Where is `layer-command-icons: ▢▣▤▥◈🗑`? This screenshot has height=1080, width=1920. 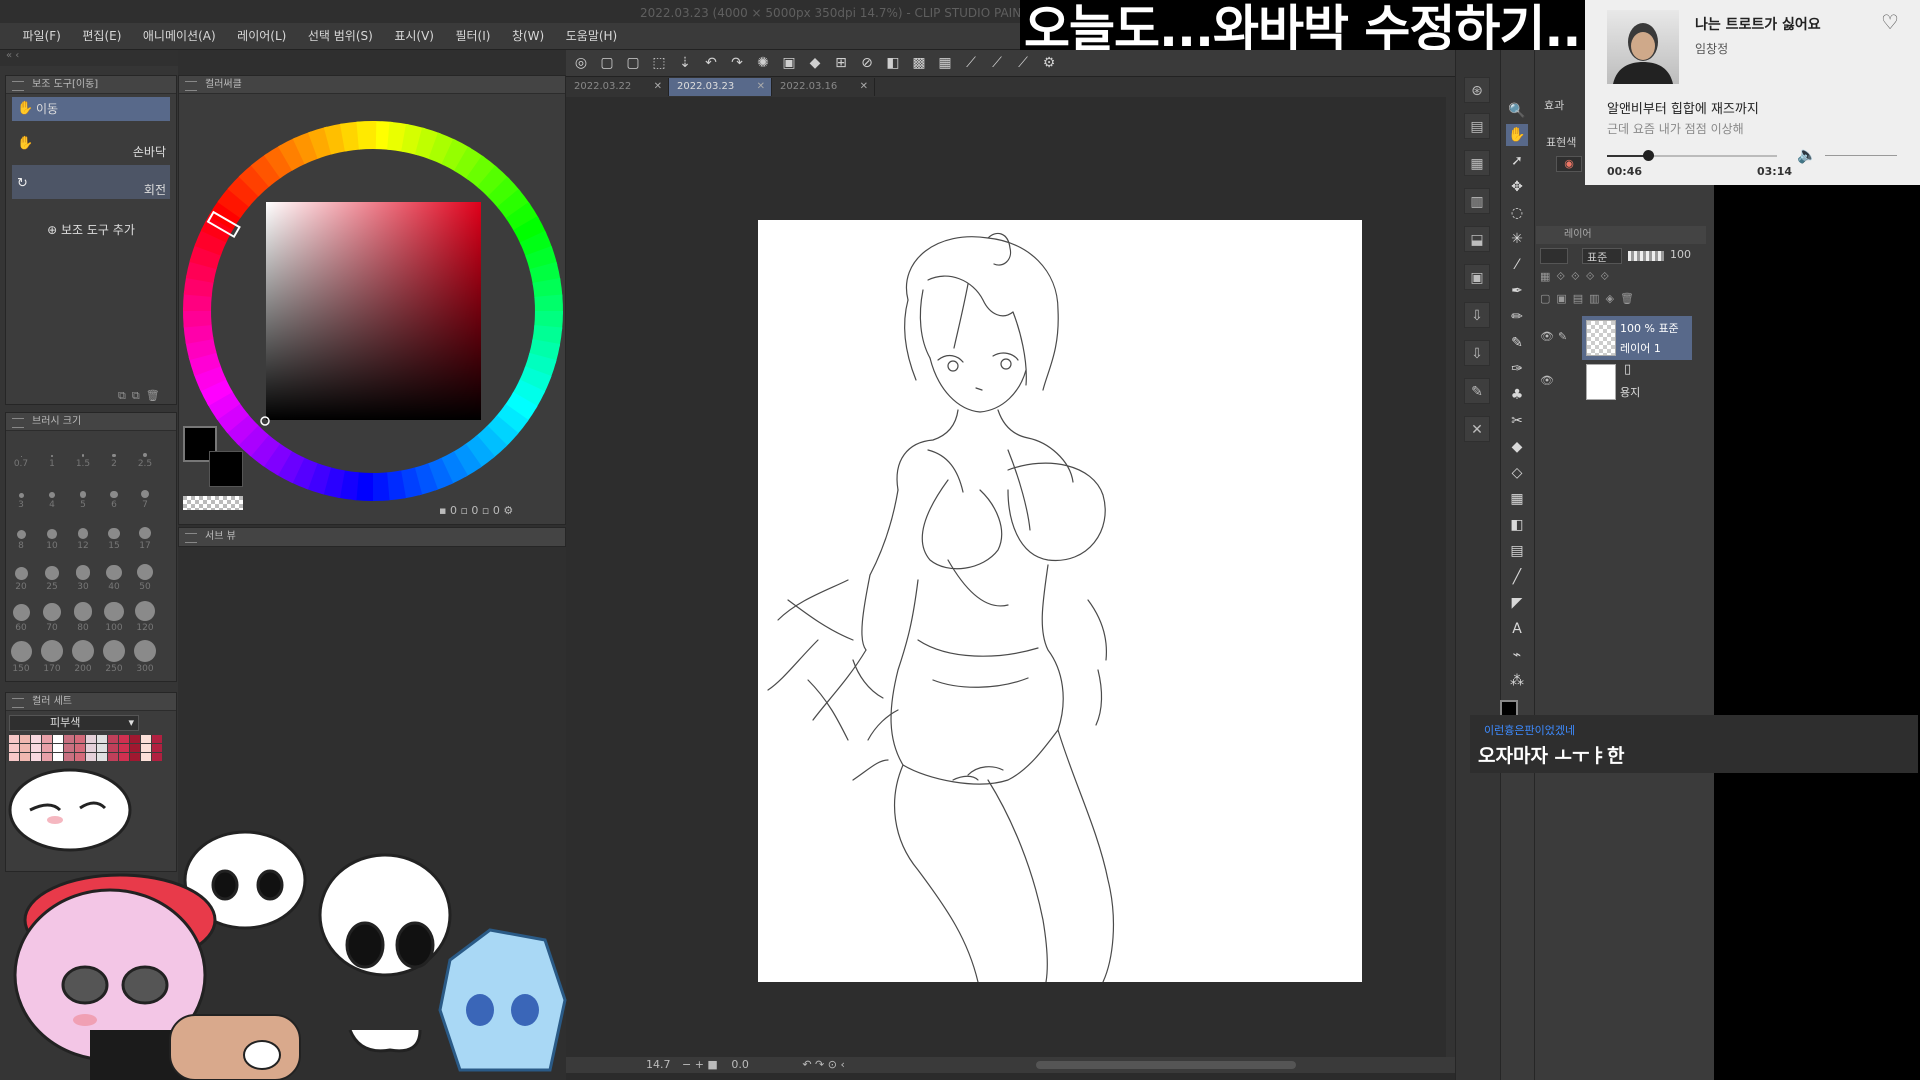 layer-command-icons: ▢▣▤▥◈🗑 is located at coordinates (1624, 300).